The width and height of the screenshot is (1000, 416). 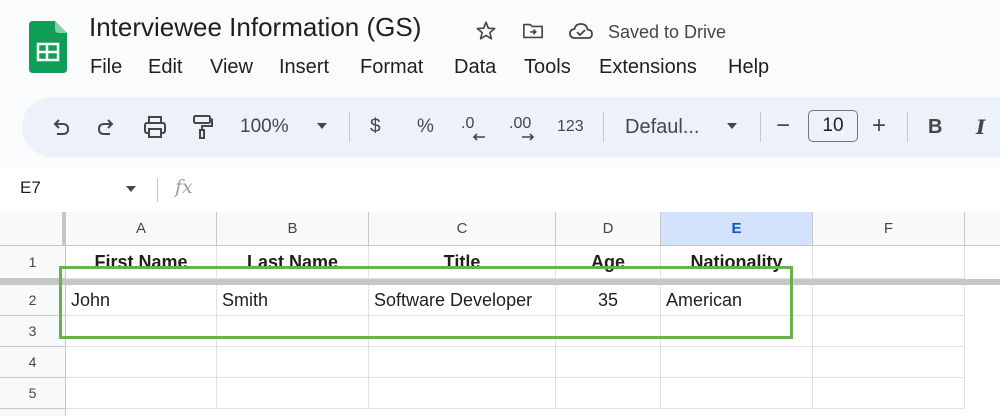 What do you see at coordinates (879, 126) in the screenshot?
I see `increase-font-size-button: +` at bounding box center [879, 126].